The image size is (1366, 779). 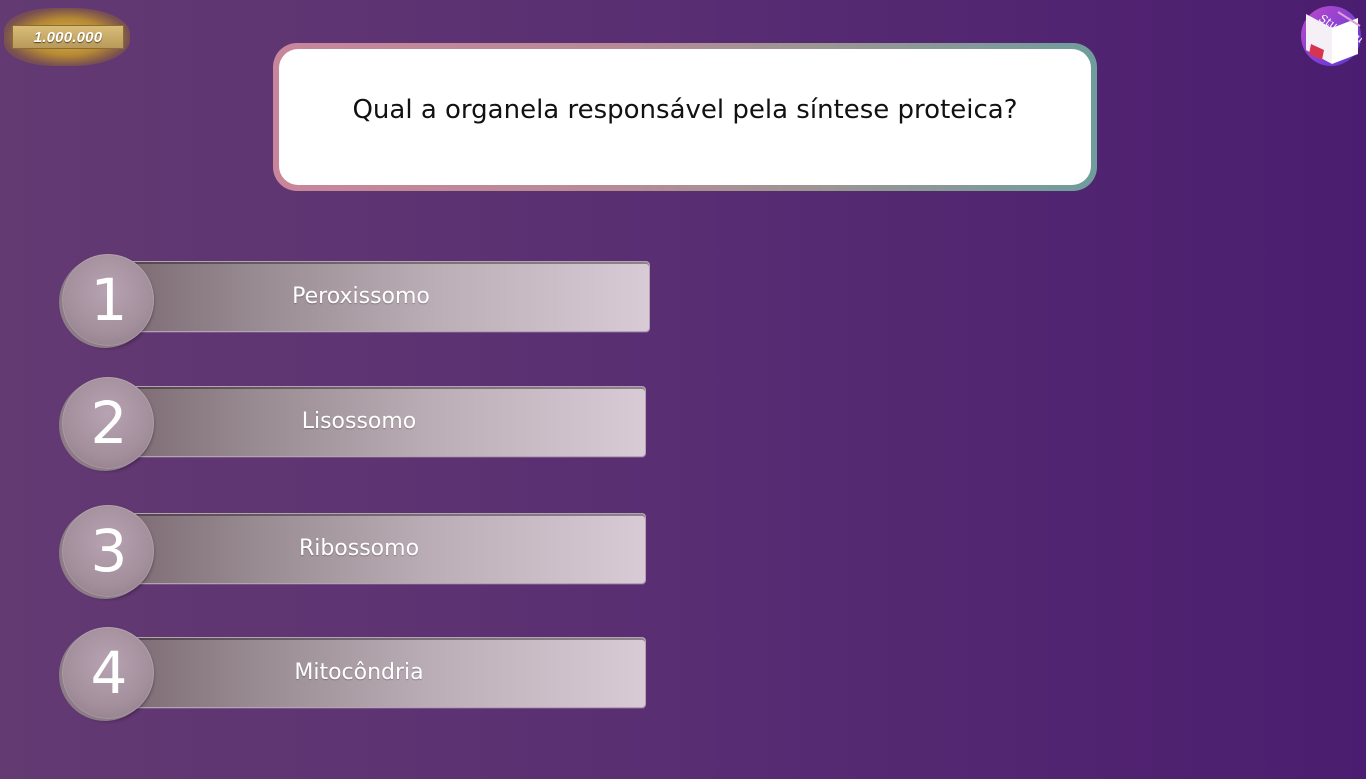 I want to click on answer-bar: Peroxissomo, so click(x=385, y=296).